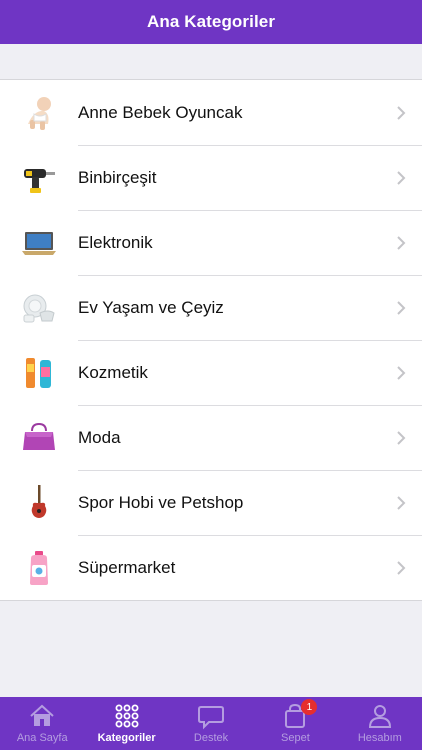 The image size is (422, 750). I want to click on cosmetics-icon, so click(39, 373).